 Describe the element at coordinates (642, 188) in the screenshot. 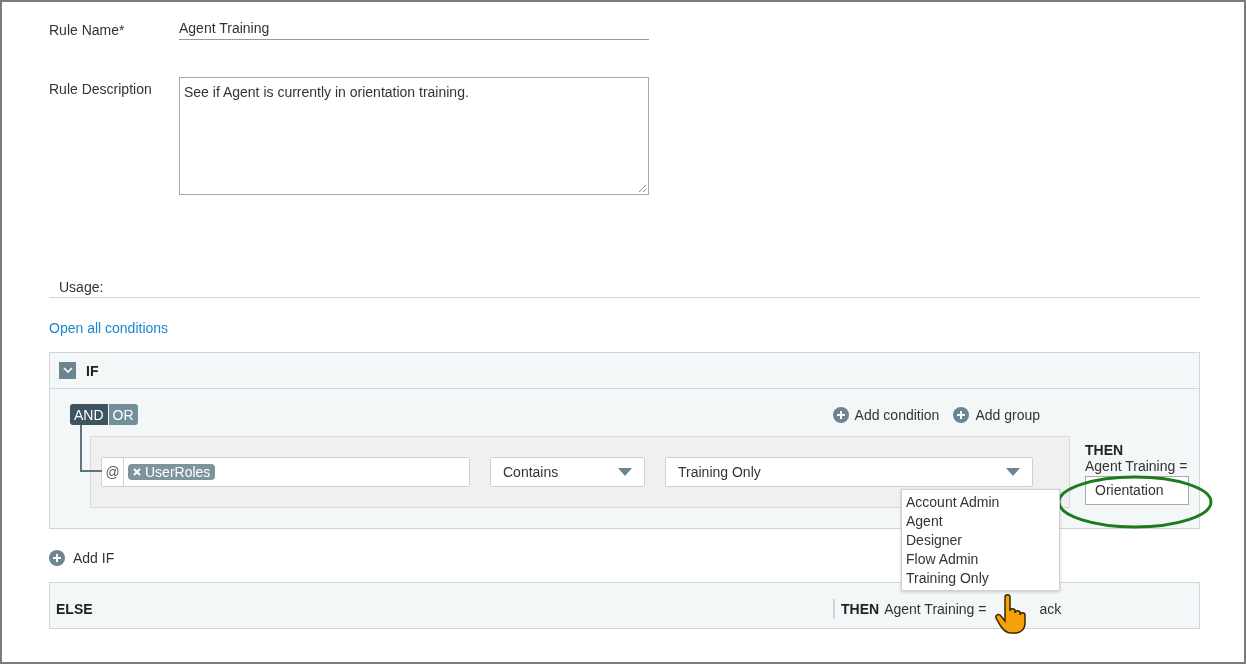

I see `resize-grip-icon` at that location.